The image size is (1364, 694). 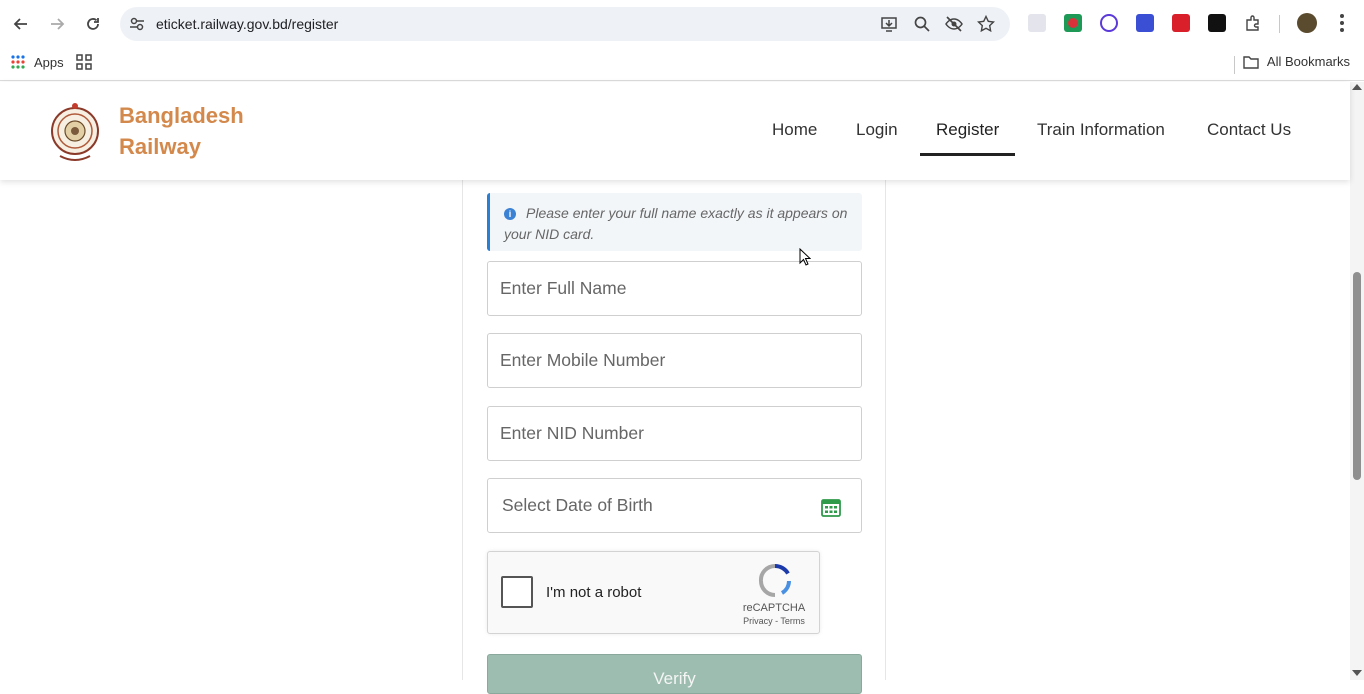 I want to click on nav-login: Login, so click(x=877, y=130).